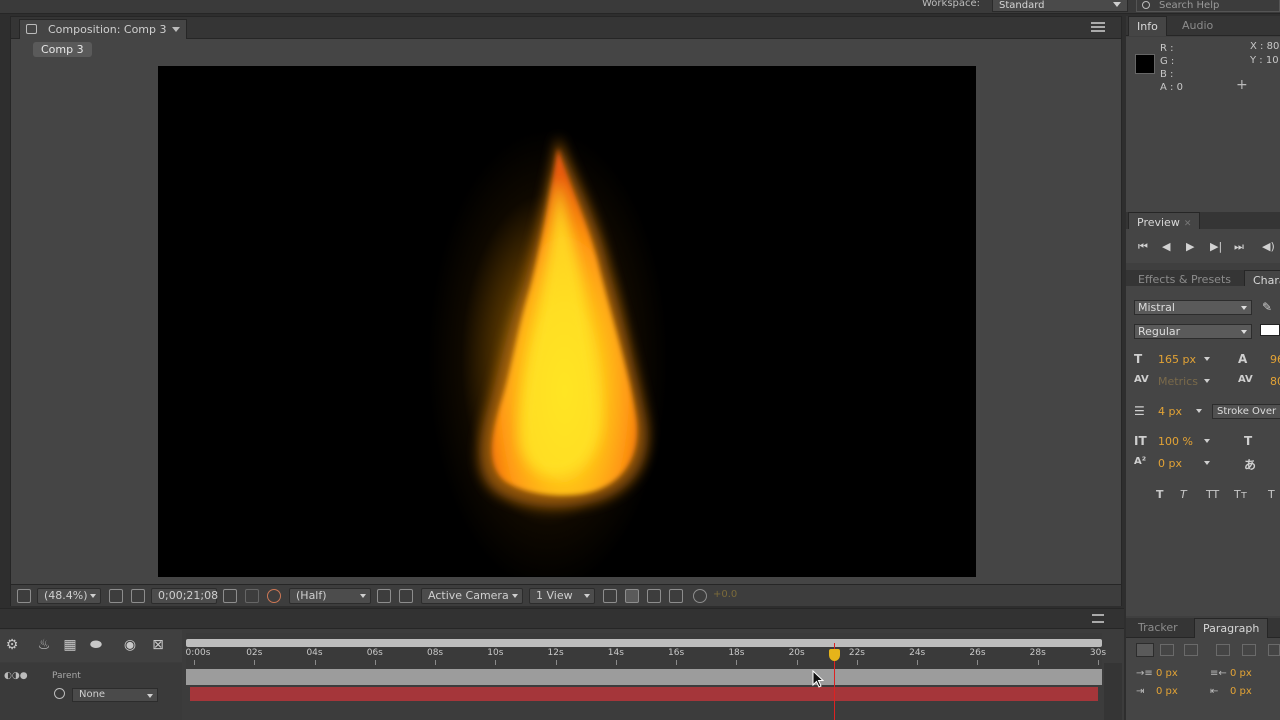  Describe the element at coordinates (1193, 307) in the screenshot. I see `font-family-dropdown: Mistral` at that location.